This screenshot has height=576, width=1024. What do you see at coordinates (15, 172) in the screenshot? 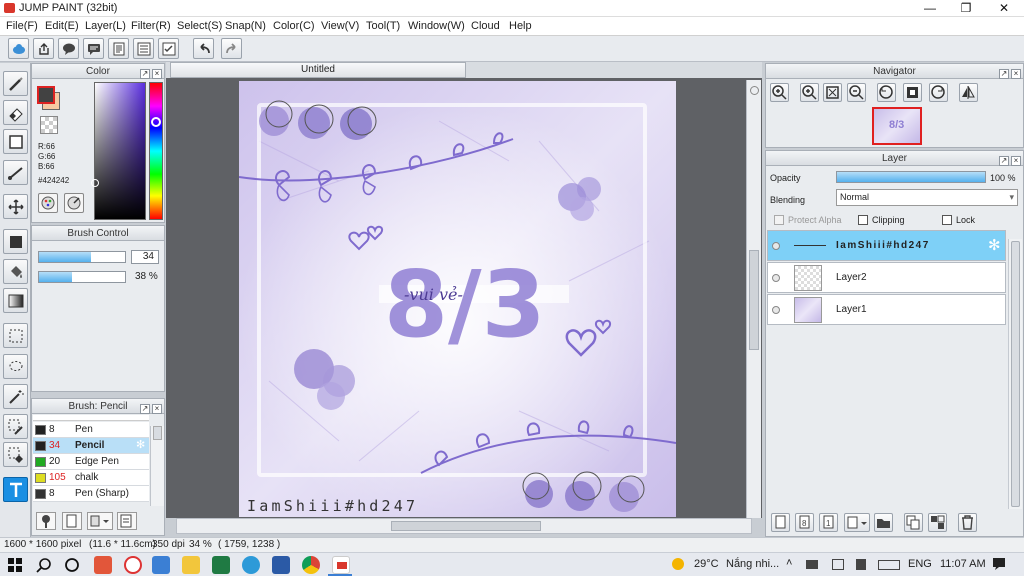
I see `line-tool` at bounding box center [15, 172].